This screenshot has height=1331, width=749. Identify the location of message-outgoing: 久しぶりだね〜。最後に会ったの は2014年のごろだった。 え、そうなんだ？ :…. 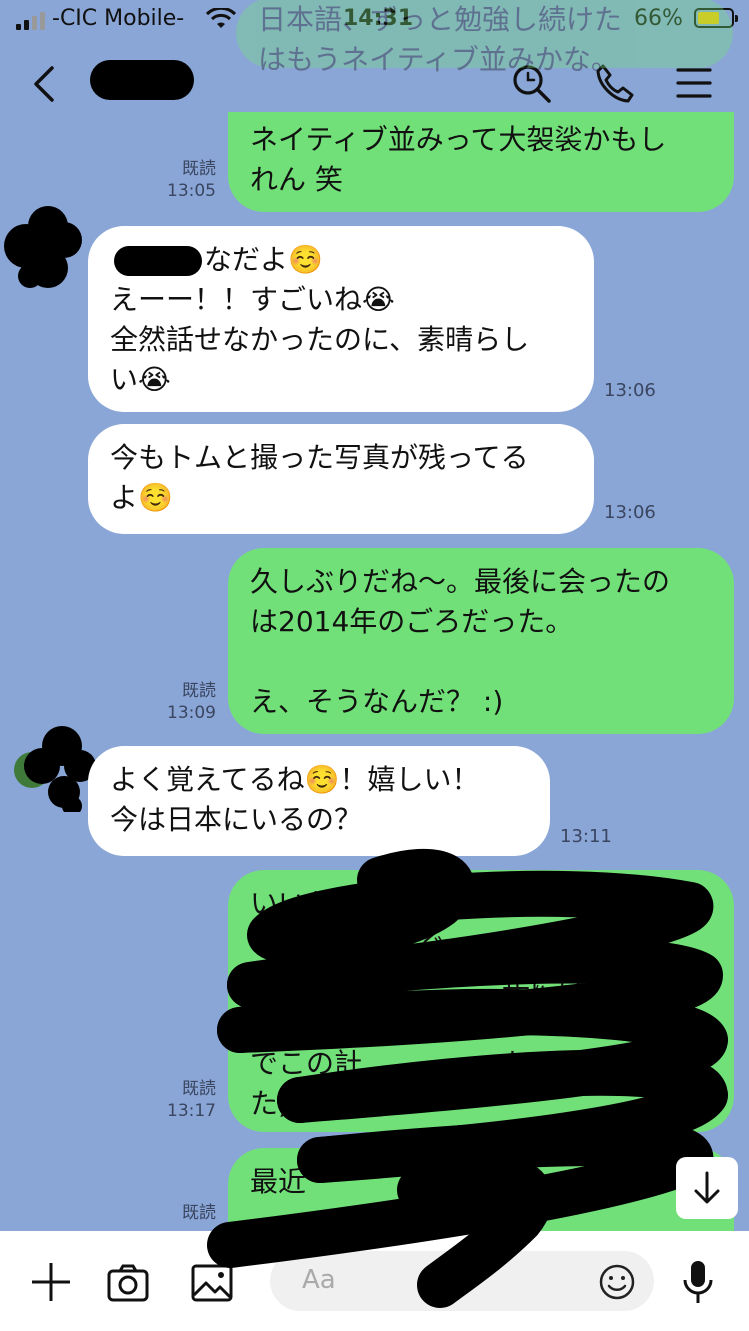
(481, 641).